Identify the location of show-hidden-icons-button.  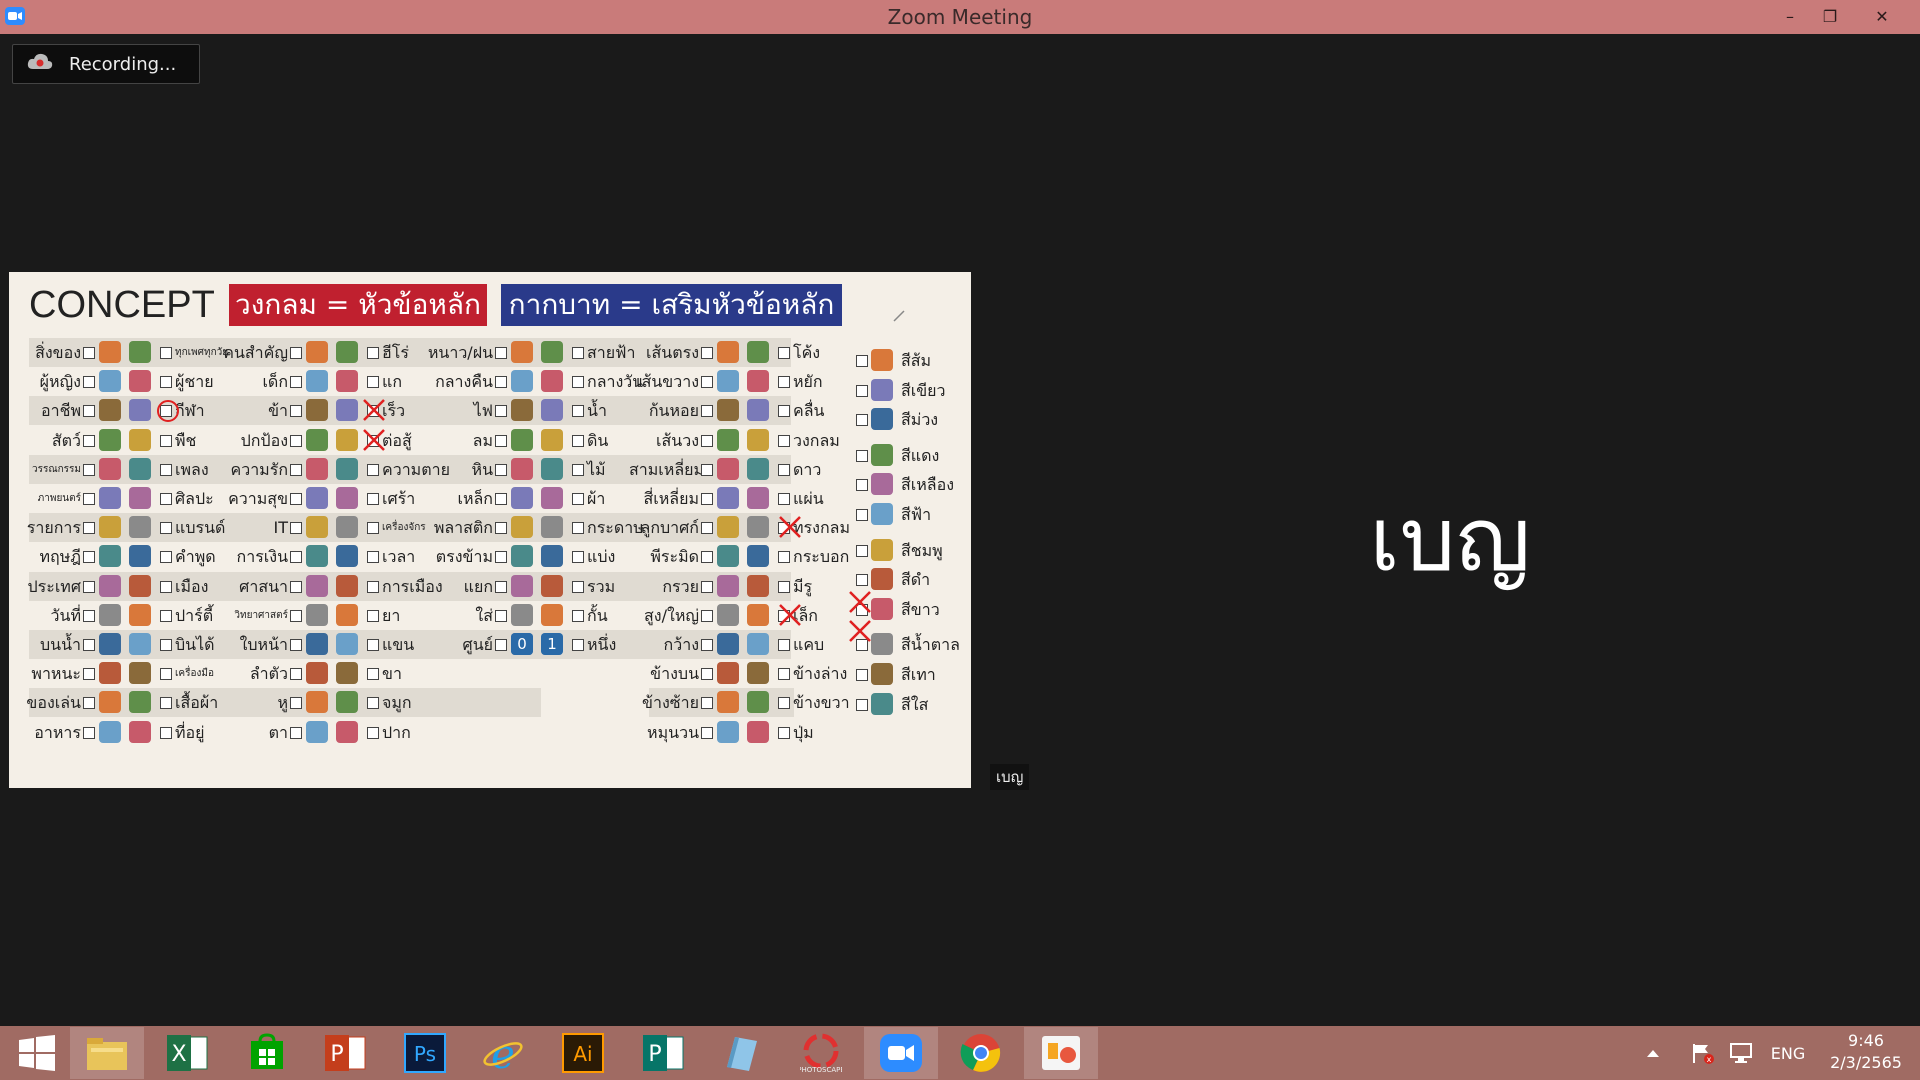
(1653, 1053).